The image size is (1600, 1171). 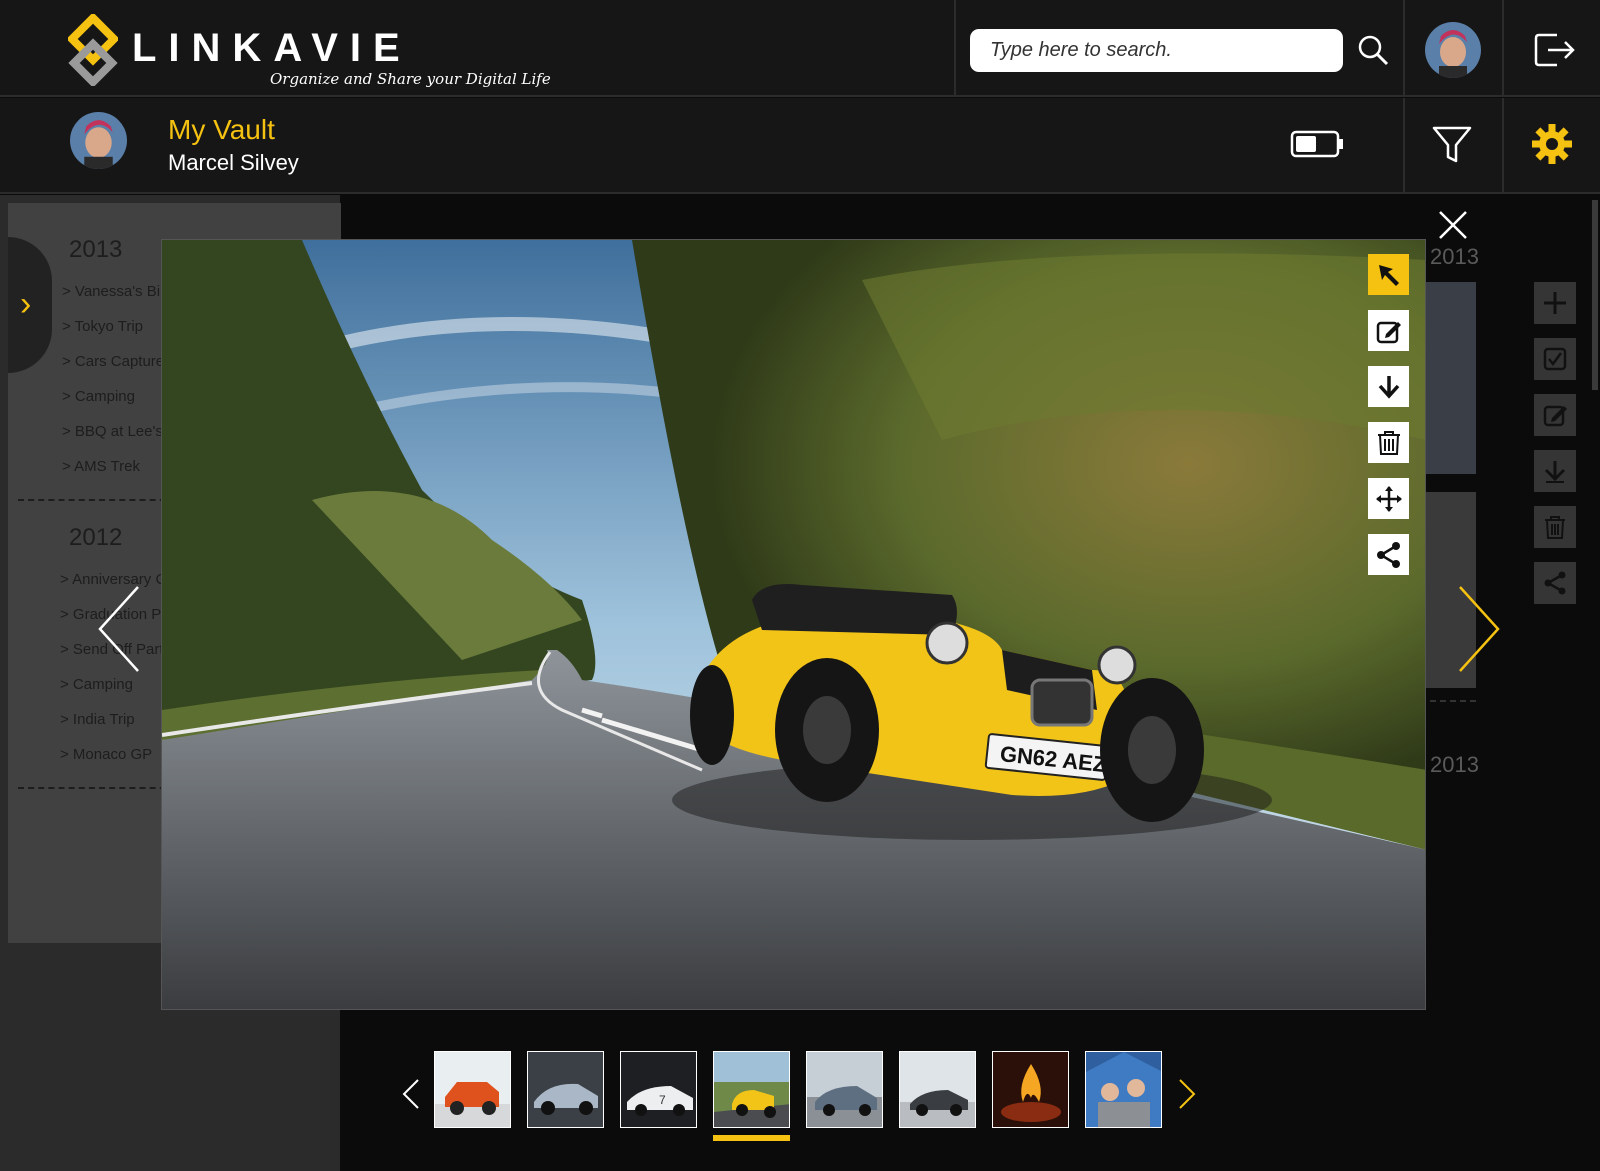 I want to click on album-item: > India Trip, so click(x=97, y=719).